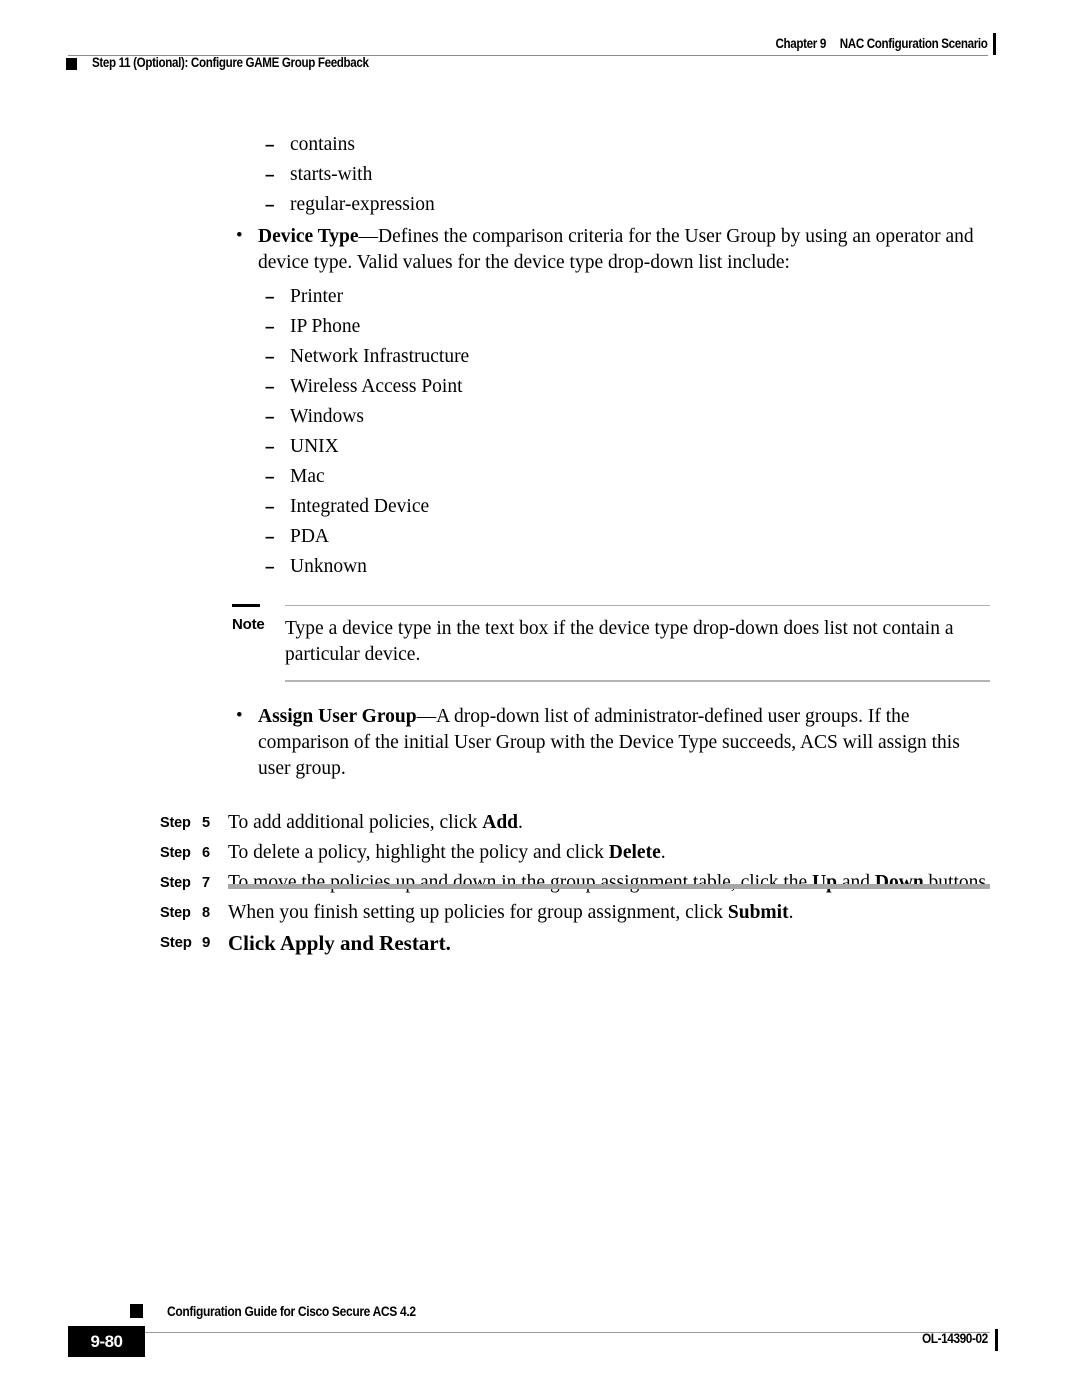 The image size is (1080, 1397). Describe the element at coordinates (540, 447) in the screenshot. I see `list-item: – UNIX` at that location.